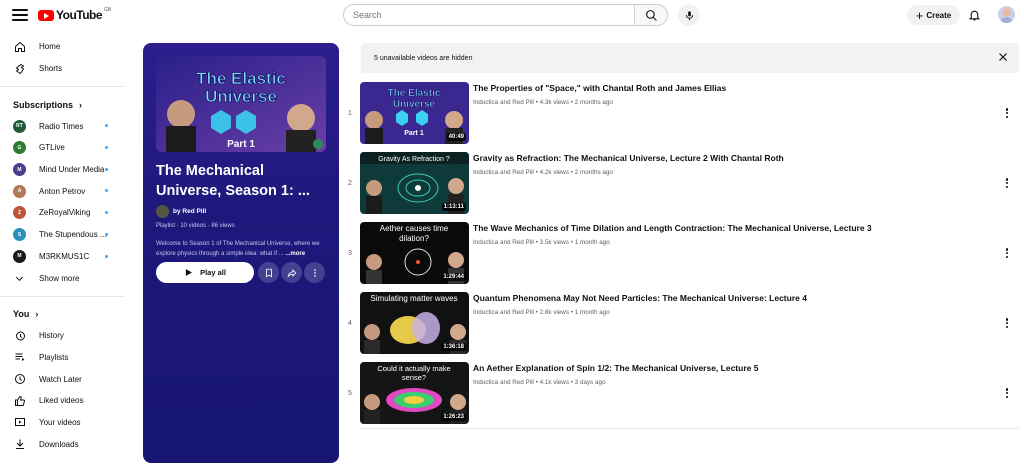  Describe the element at coordinates (62, 336) in the screenshot. I see `sidebar-item-history: History` at that location.